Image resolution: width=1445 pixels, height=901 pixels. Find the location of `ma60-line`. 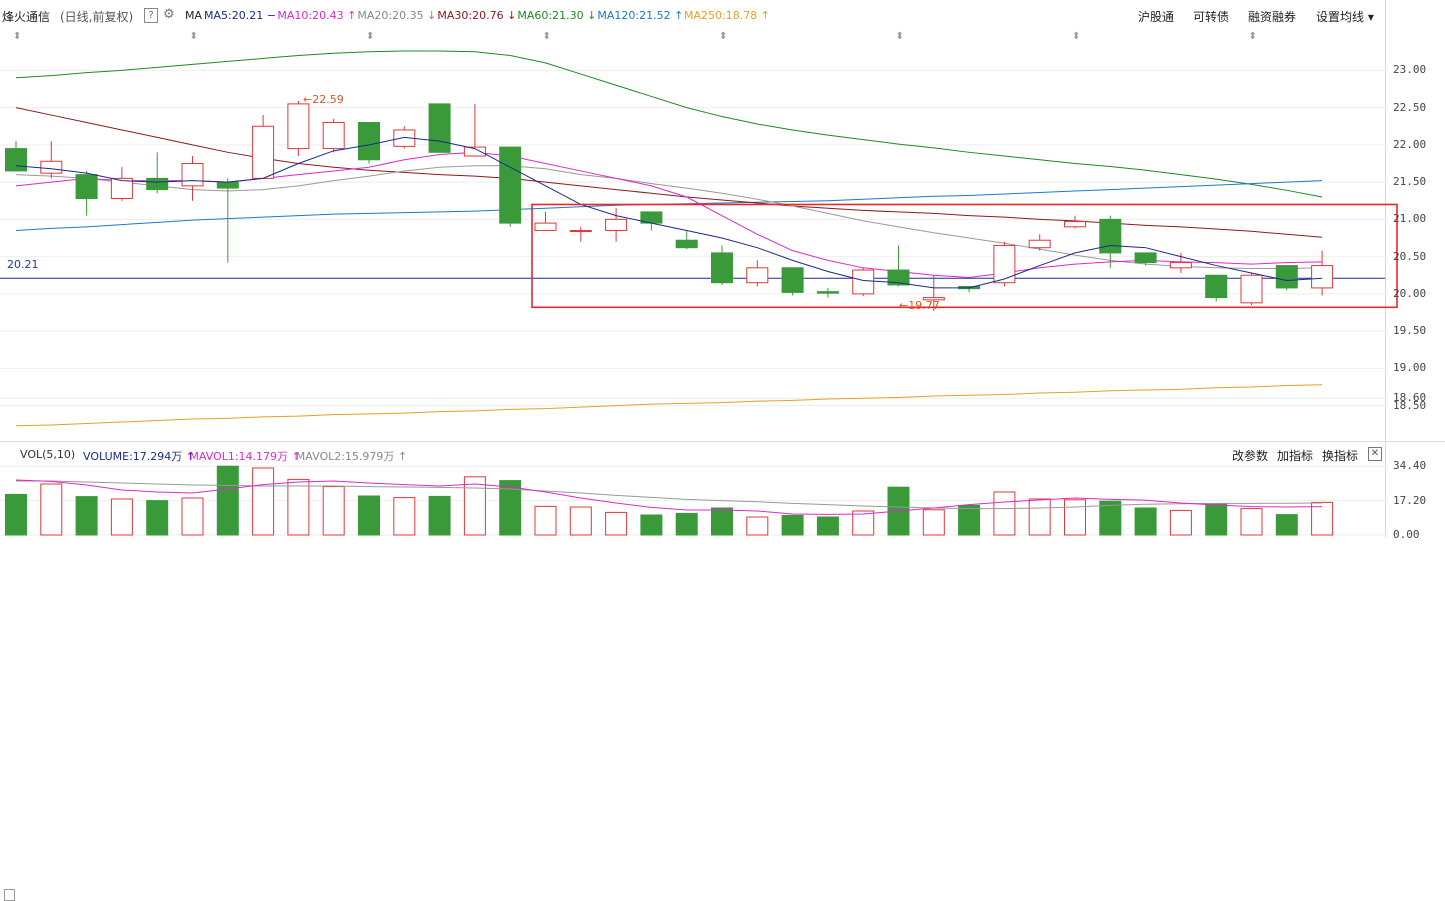

ma60-line is located at coordinates (669, 124).